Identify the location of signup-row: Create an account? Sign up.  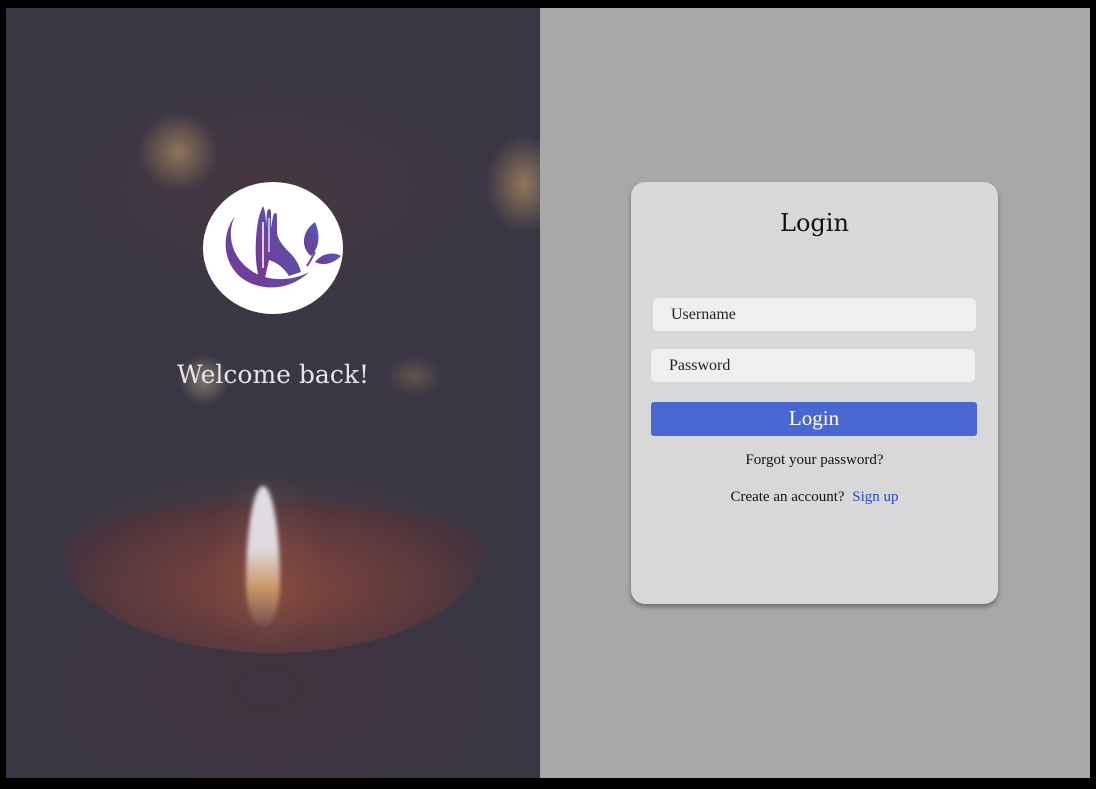
(814, 497).